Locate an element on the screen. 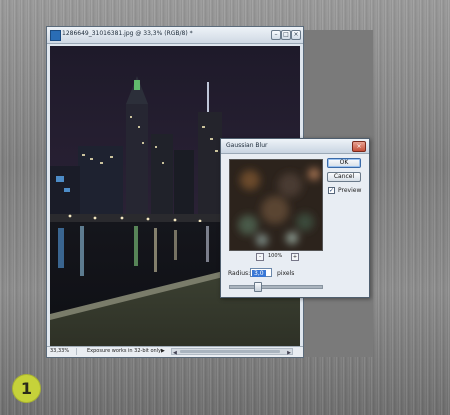 The width and height of the screenshot is (450, 415). blur-preview-image is located at coordinates (276, 205).